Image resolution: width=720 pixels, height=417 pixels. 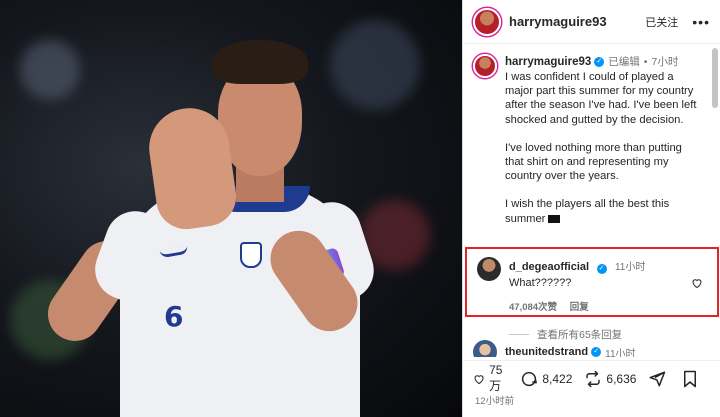 I want to click on share-action, so click(x=659, y=379).